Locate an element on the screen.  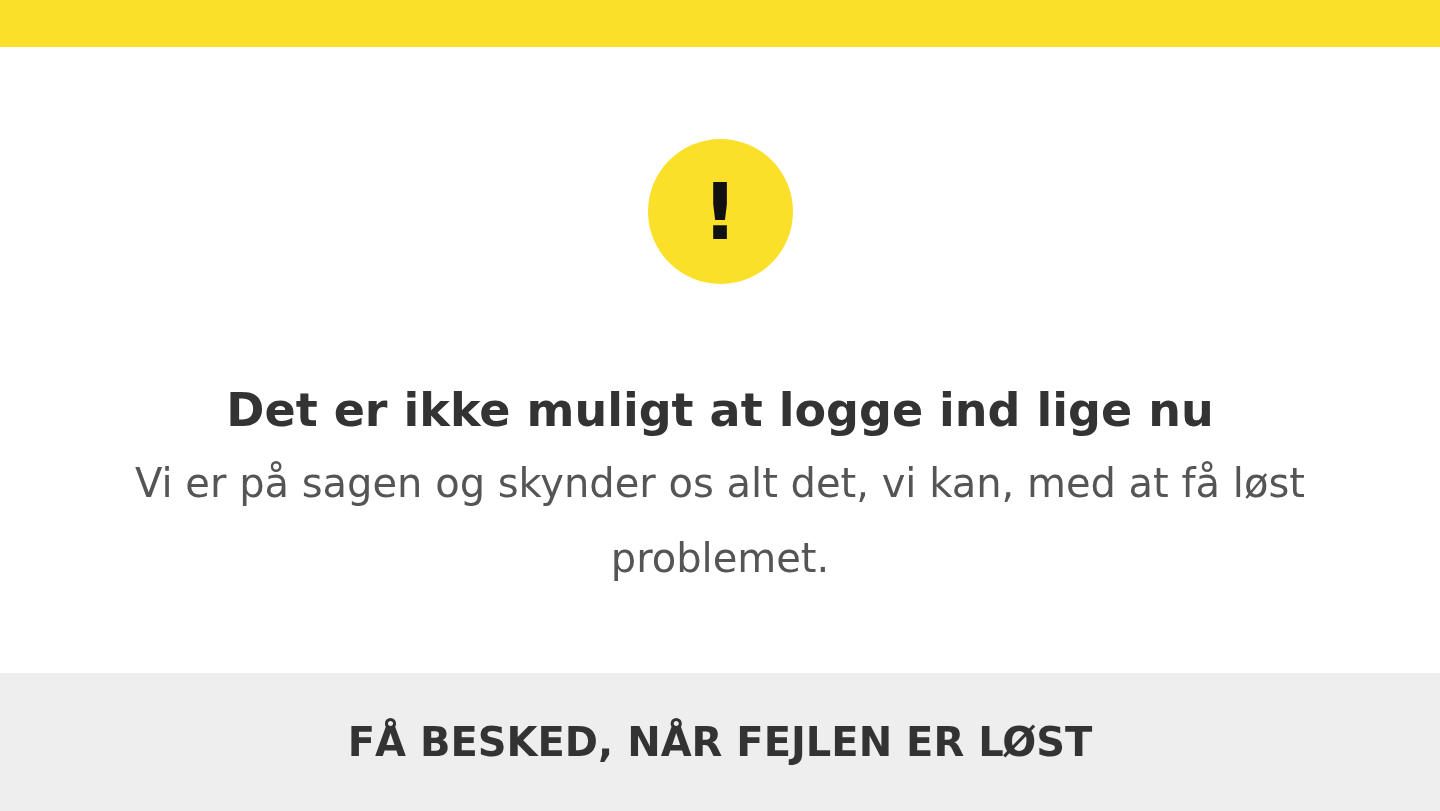
error-message: Vi er på sagen og skynder os alt det, vi kan, med at få løst problemet. is located at coordinates (720, 521).